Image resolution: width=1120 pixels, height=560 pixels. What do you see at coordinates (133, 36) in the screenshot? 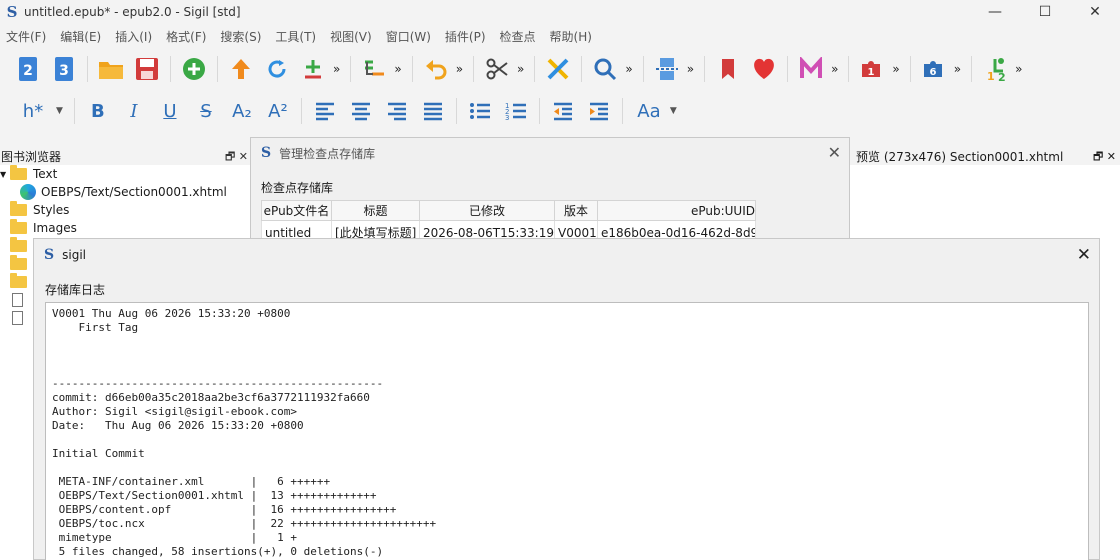
I see `menu-insert: 插入(I)` at bounding box center [133, 36].